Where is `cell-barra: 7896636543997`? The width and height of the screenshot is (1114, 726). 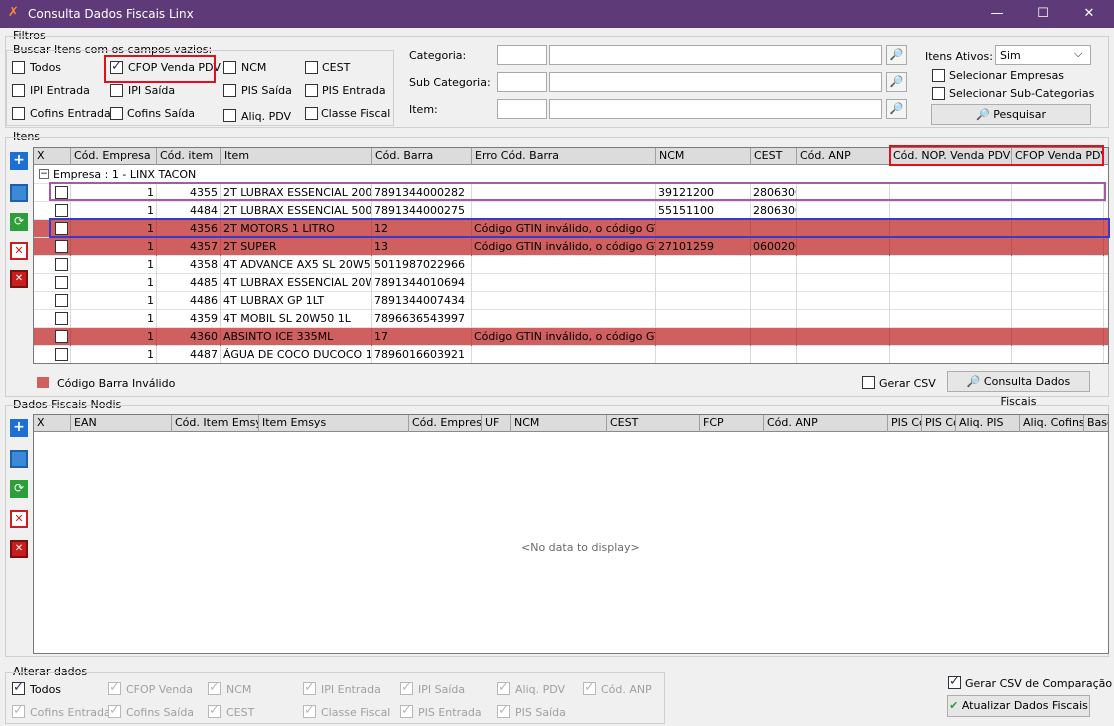 cell-barra: 7896636543997 is located at coordinates (422, 319).